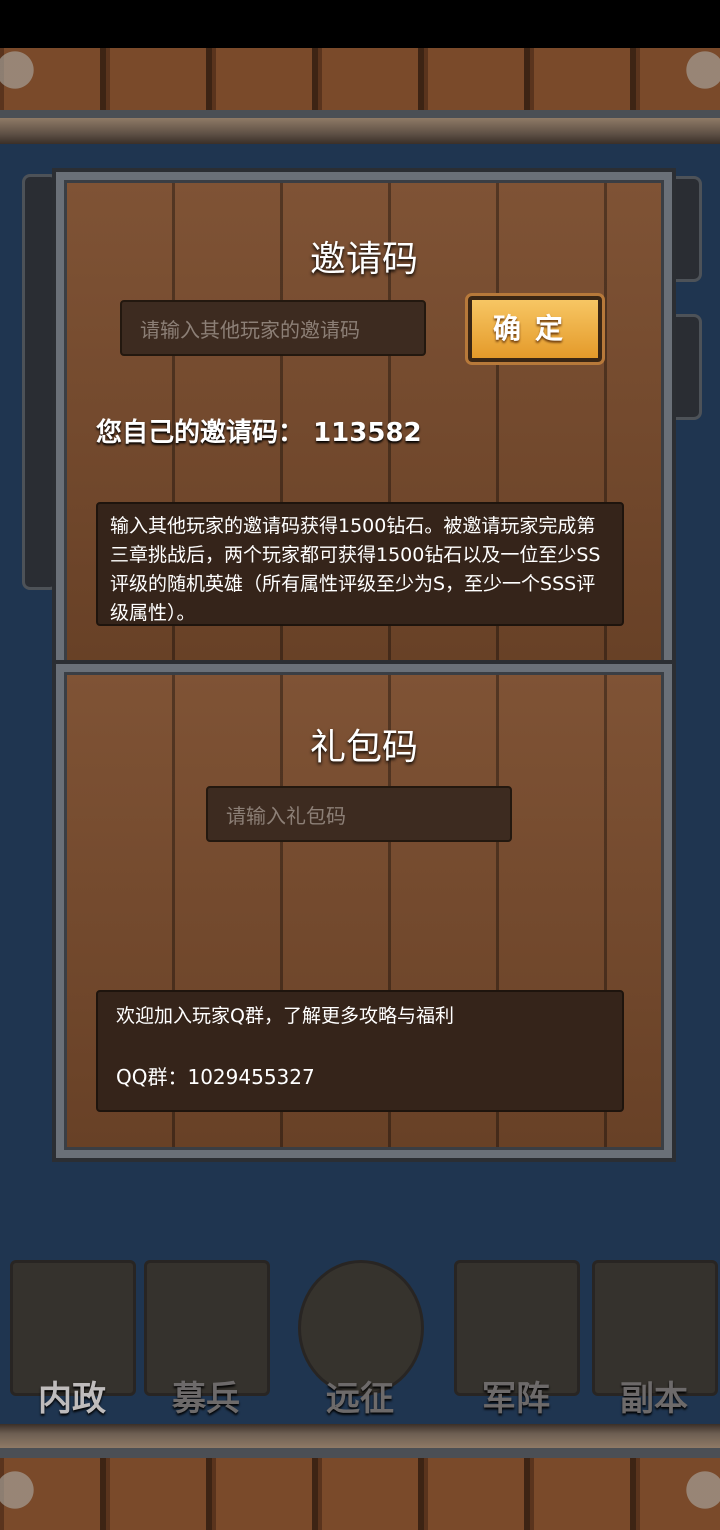 Image resolution: width=720 pixels, height=1530 pixels. What do you see at coordinates (360, 1399) in the screenshot?
I see `nav-label: 远征` at bounding box center [360, 1399].